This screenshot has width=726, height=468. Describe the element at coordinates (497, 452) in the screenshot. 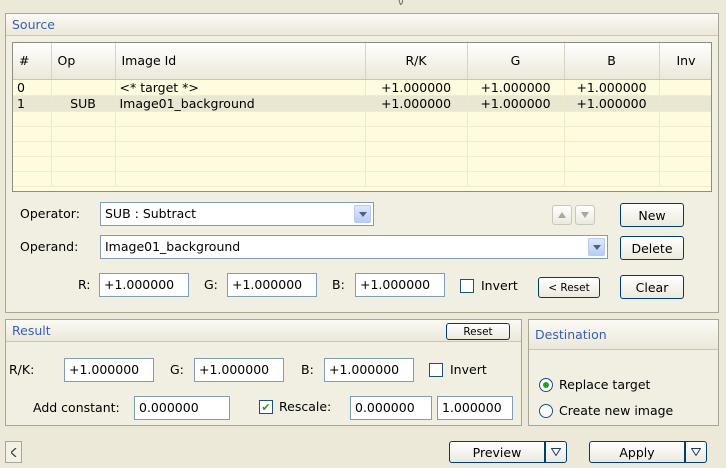

I see `preview-button: Preview` at that location.